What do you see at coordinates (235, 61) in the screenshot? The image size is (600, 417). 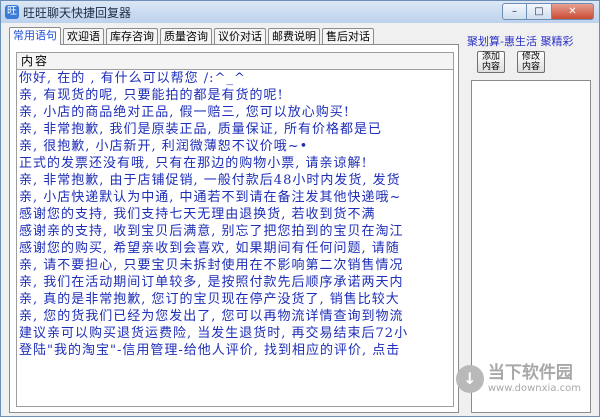 I see `column-header-content: 内容` at bounding box center [235, 61].